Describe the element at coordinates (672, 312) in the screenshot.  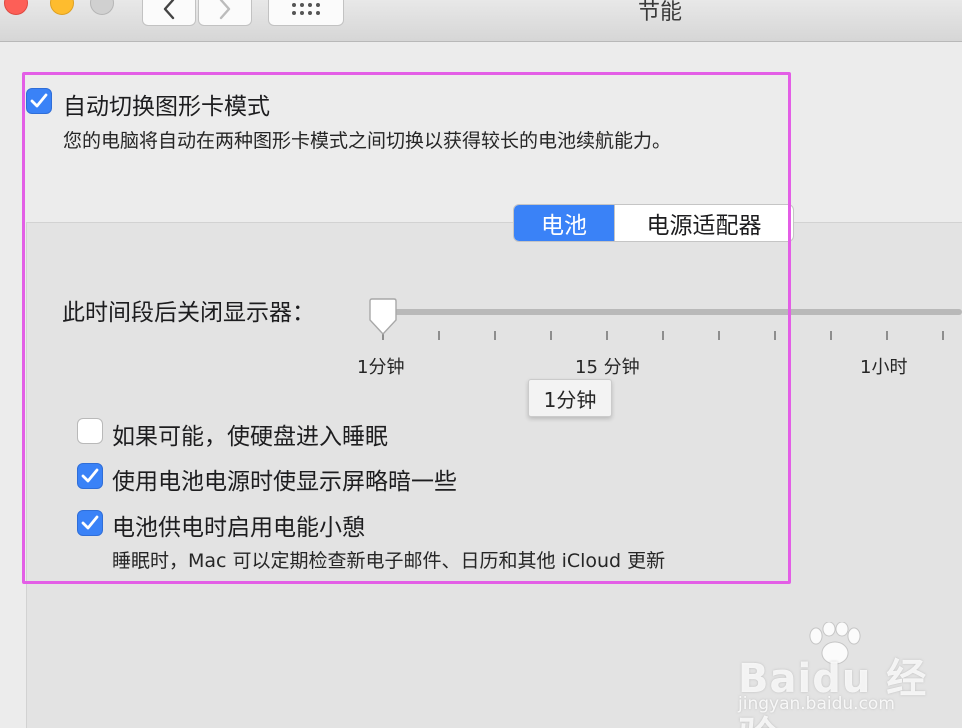
I see `display-sleep-slider-track` at that location.